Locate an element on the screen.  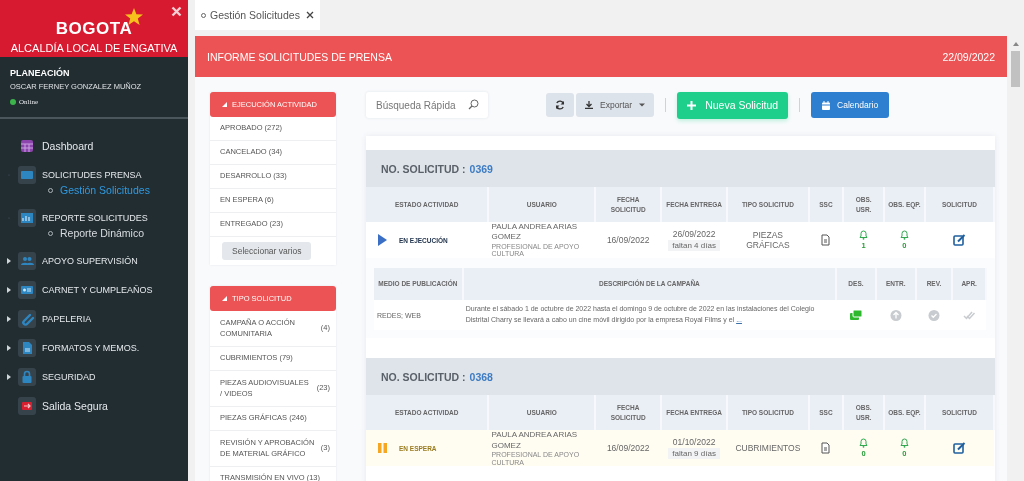
play-icon is located at coordinates (382, 240).